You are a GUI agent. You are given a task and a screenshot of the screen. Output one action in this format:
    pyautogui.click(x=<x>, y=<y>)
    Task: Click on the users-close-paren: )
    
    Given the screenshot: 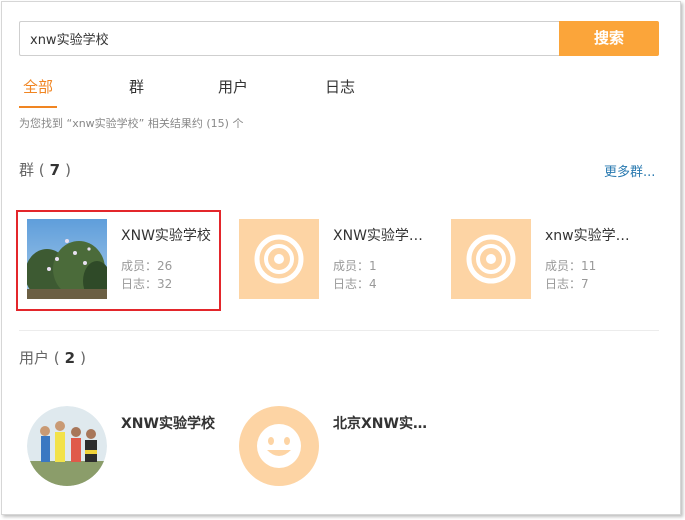 What is the action you would take?
    pyautogui.click(x=83, y=358)
    